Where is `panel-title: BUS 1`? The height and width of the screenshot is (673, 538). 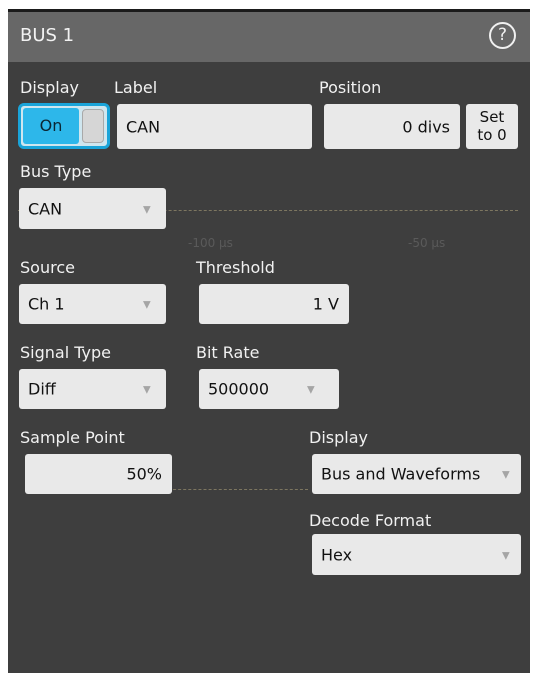
panel-title: BUS 1 is located at coordinates (47, 35).